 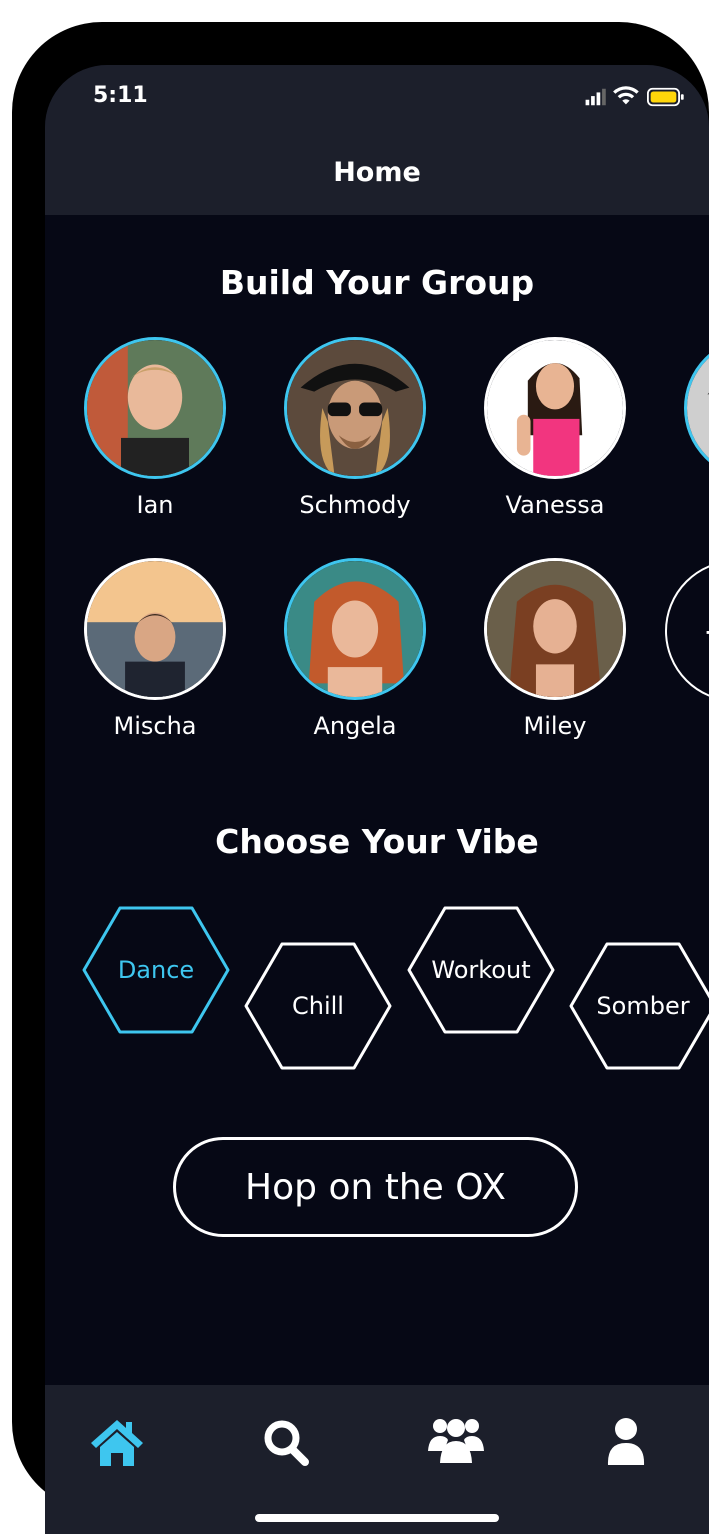 What do you see at coordinates (643, 1006) in the screenshot?
I see `vibe-label: Somber` at bounding box center [643, 1006].